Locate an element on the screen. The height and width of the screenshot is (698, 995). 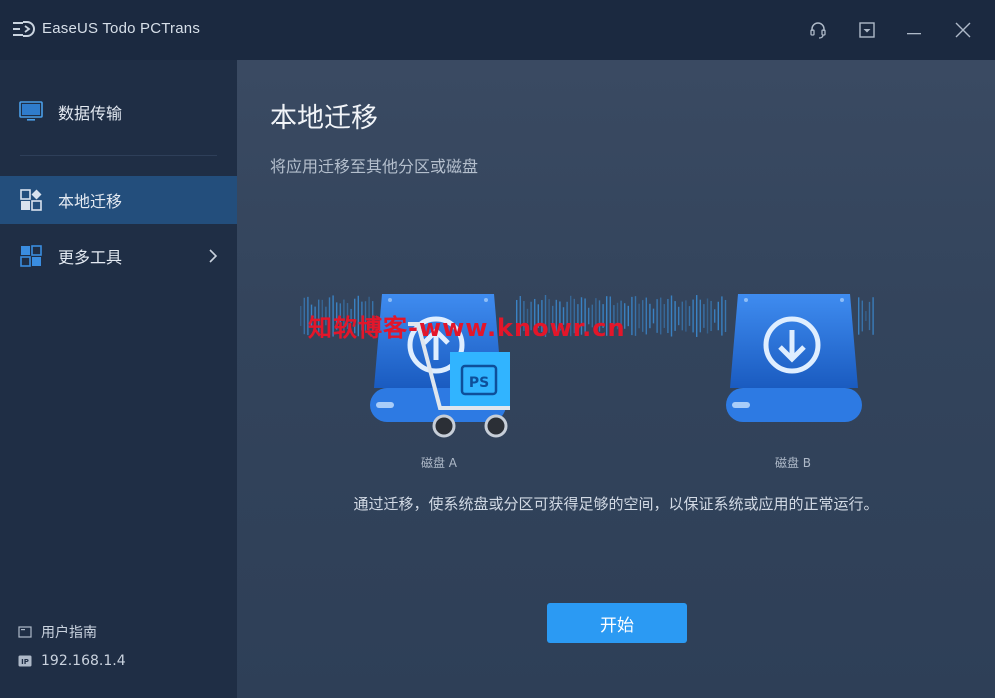
sidebar-item-more-tools: 更多工具 is located at coordinates (118, 256).